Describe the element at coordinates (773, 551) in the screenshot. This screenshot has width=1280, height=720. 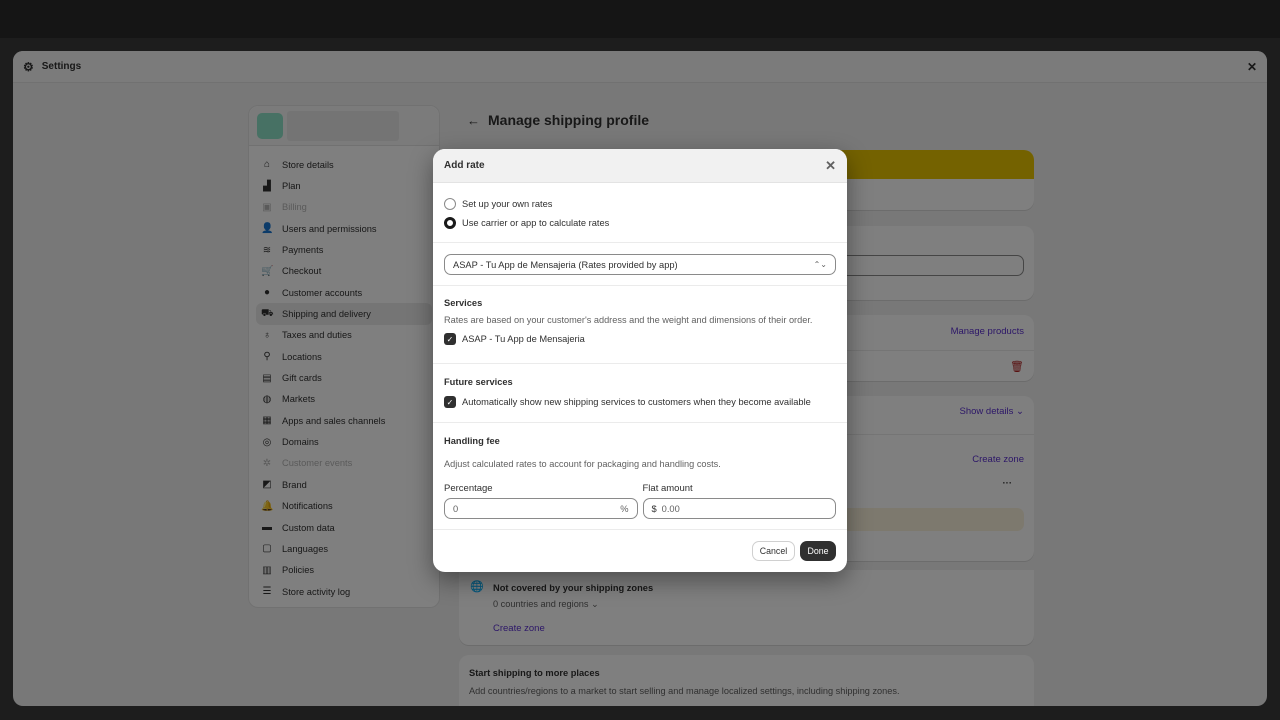
I see `cancel-button: Cancel` at that location.